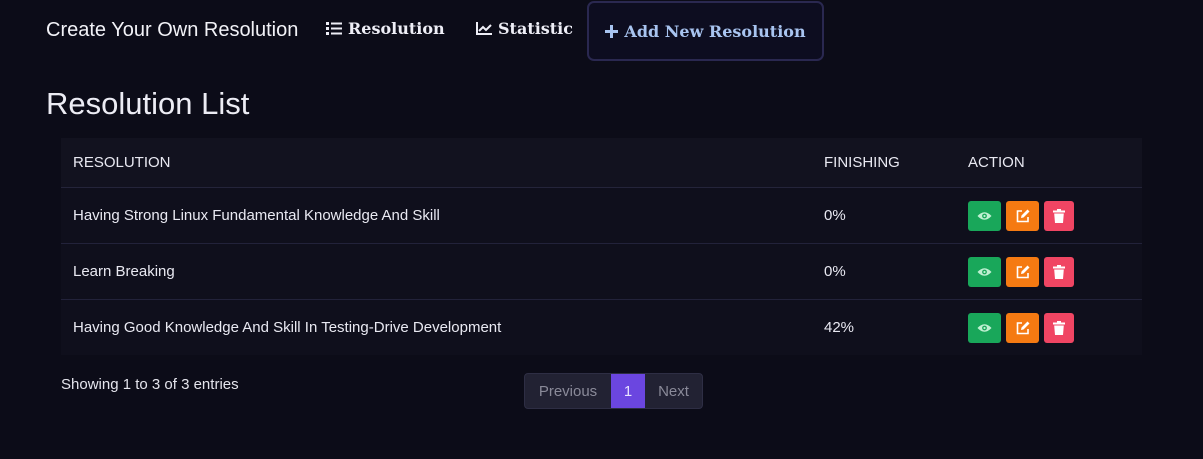  Describe the element at coordinates (673, 391) in the screenshot. I see `pagination-next: Next` at that location.